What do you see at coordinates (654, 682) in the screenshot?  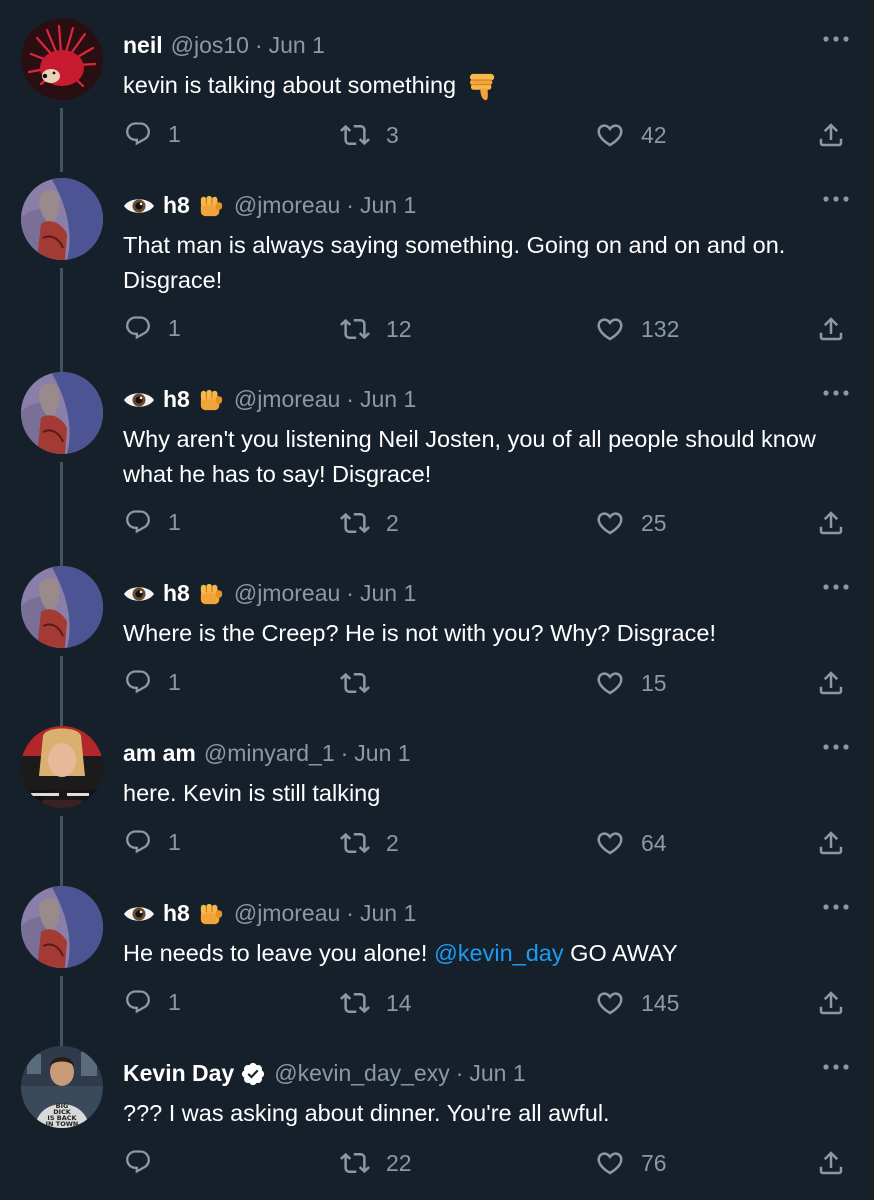 I see `like-count: 15` at bounding box center [654, 682].